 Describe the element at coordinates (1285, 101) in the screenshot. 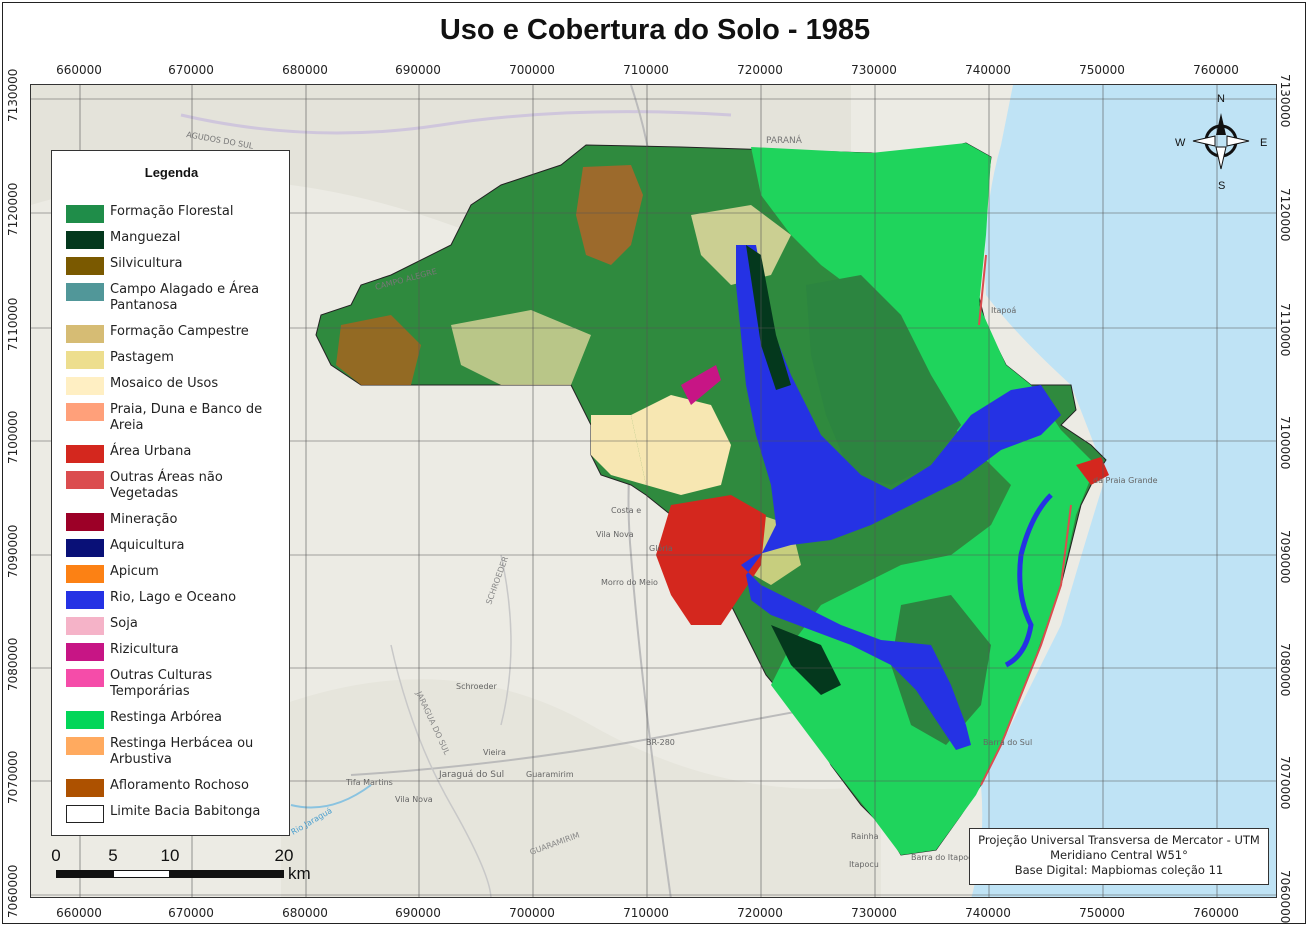

I see `y-tick-right: 7130000` at that location.